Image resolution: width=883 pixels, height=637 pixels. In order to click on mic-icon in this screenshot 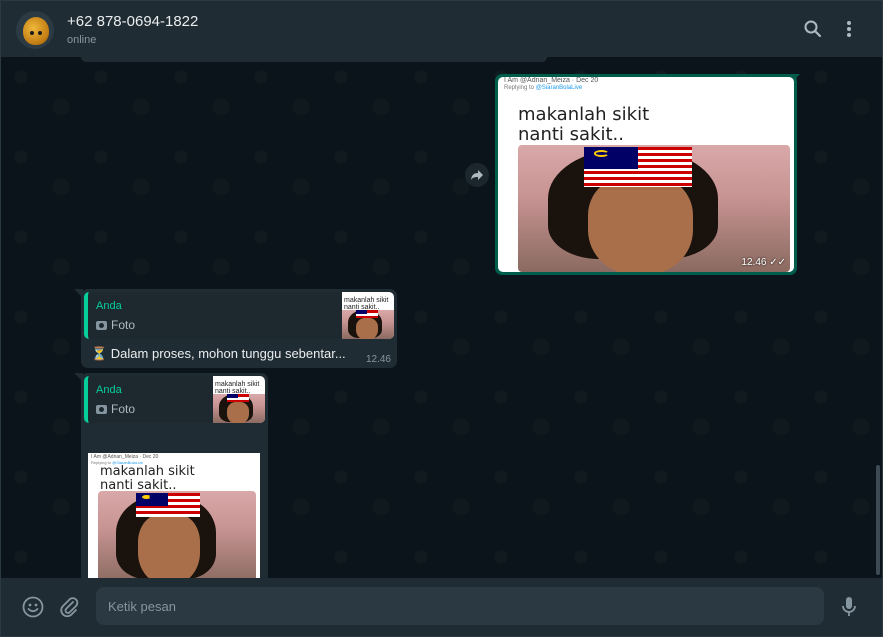, I will do `click(849, 607)`.